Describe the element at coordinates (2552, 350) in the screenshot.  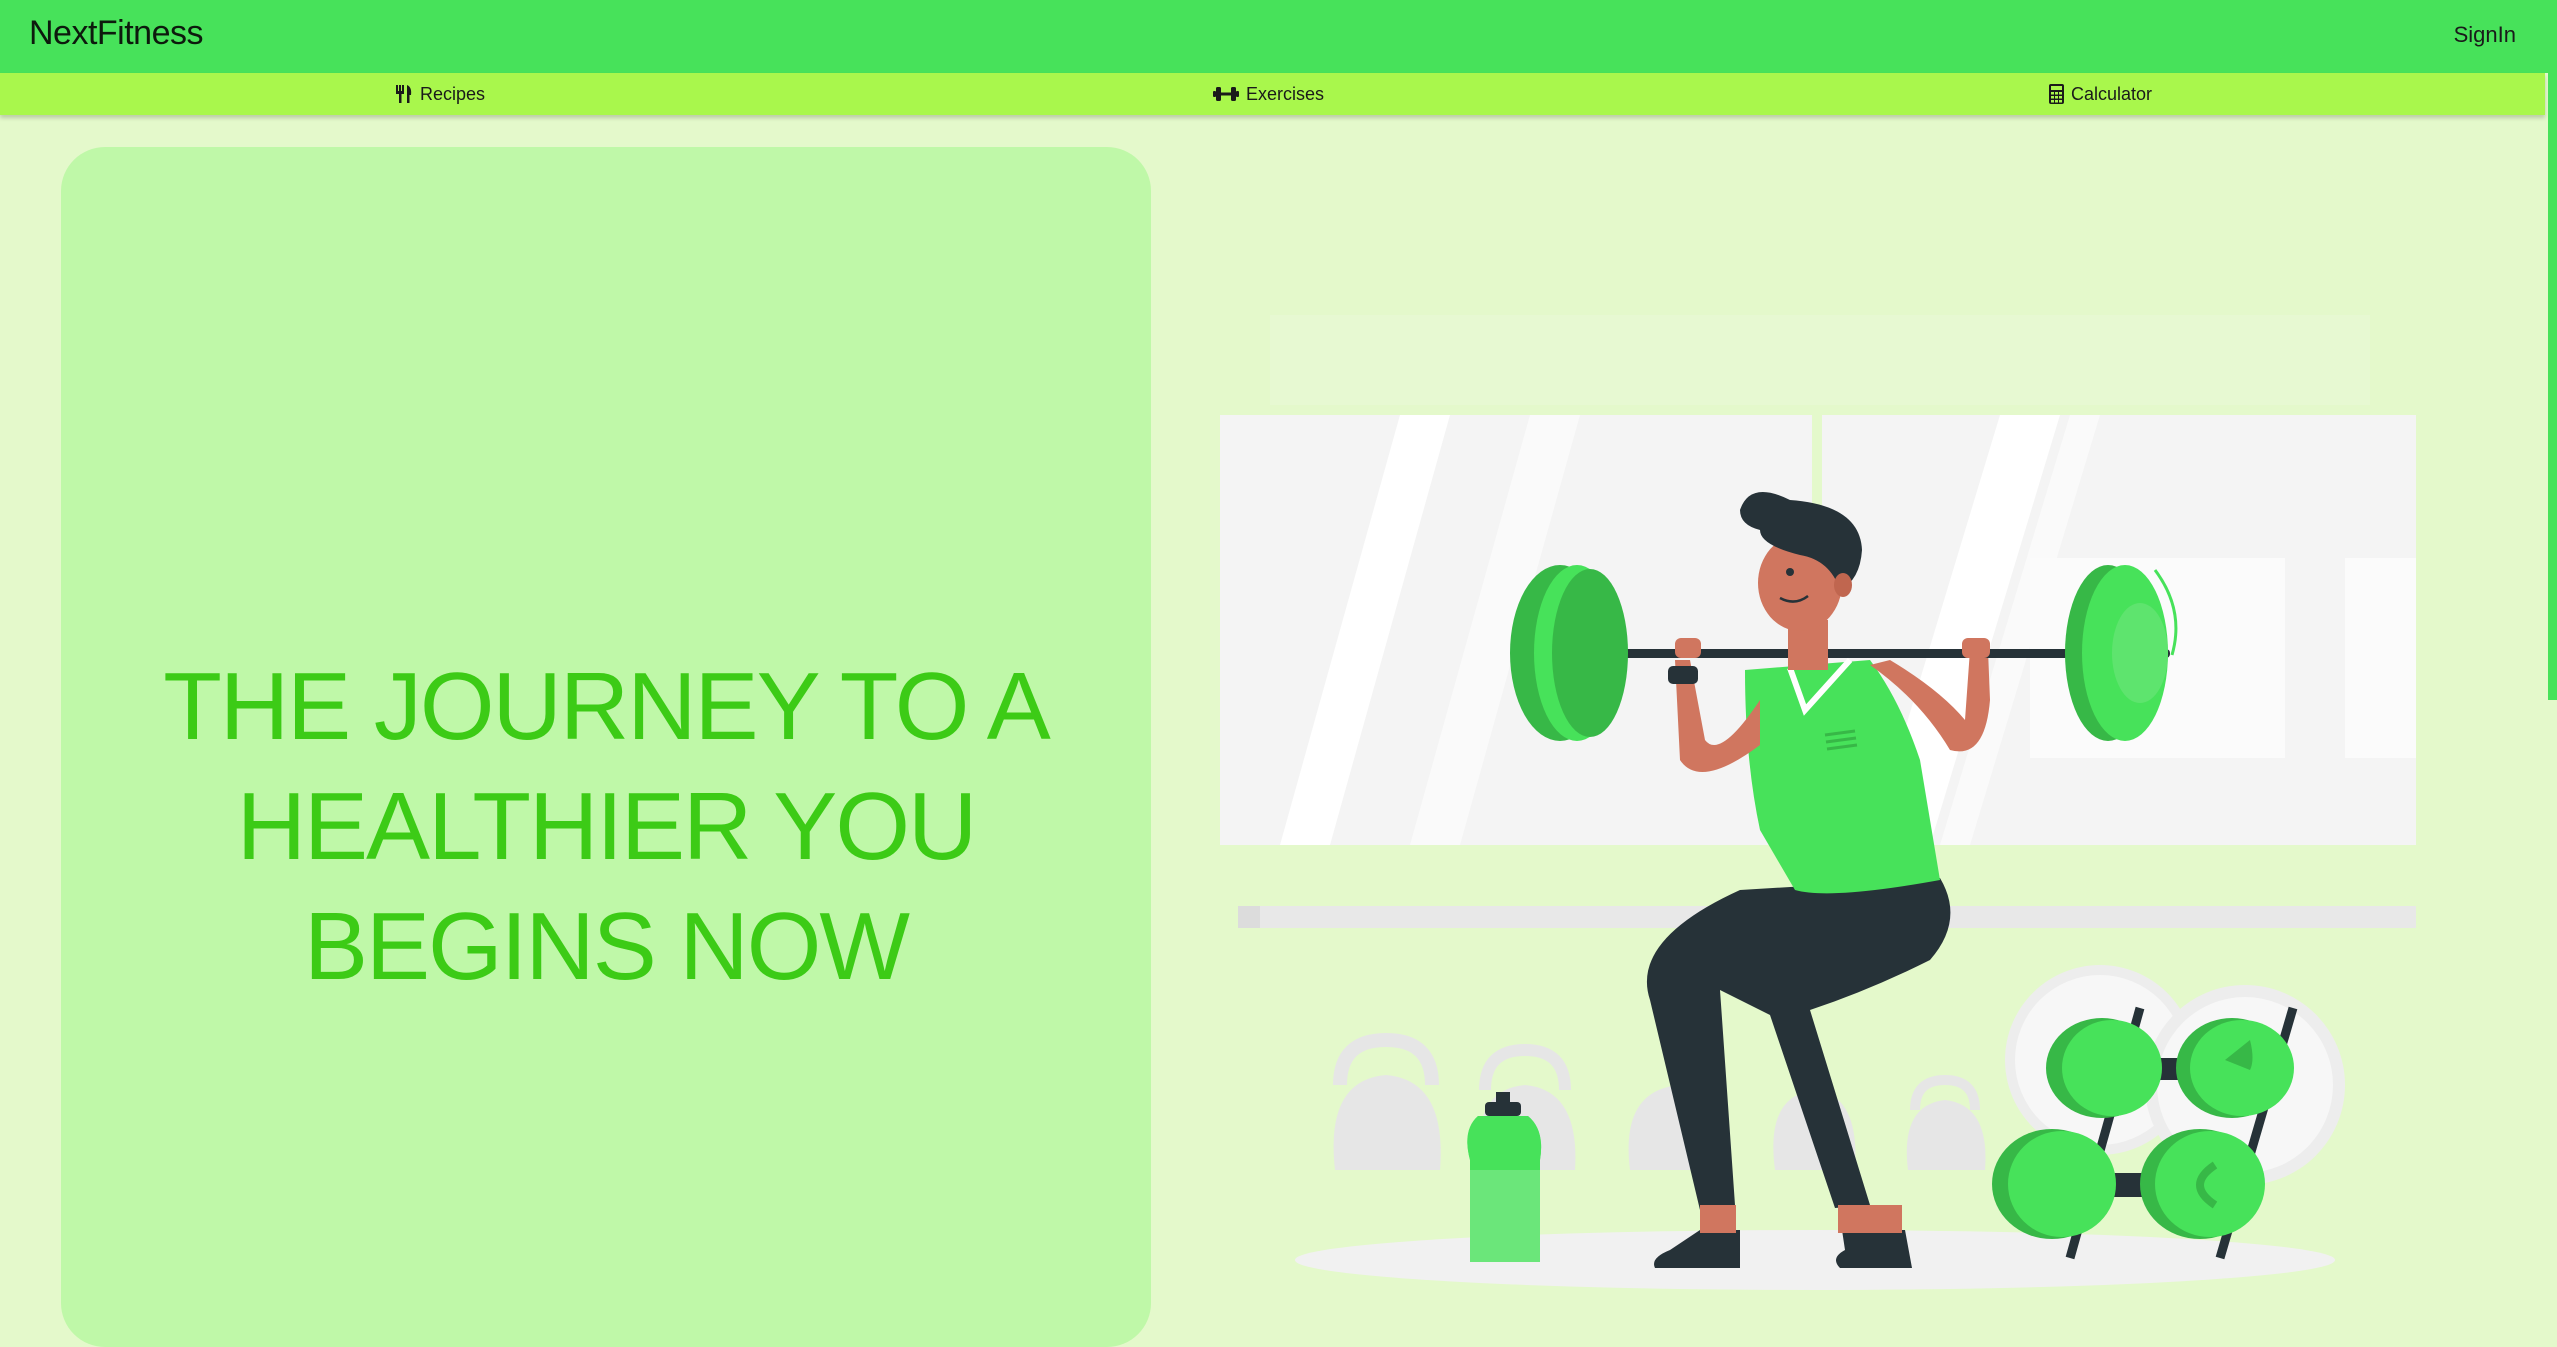
I see `scrollbar-thumb` at that location.